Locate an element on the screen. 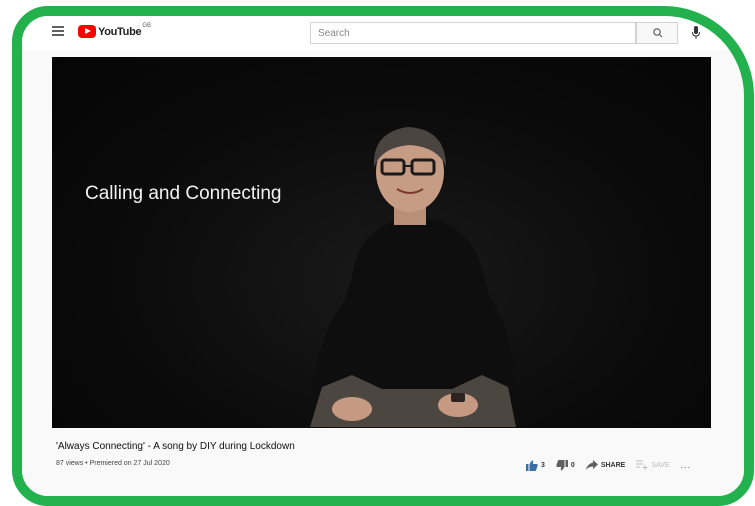 The image size is (755, 506). share-label: SHARE is located at coordinates (613, 465).